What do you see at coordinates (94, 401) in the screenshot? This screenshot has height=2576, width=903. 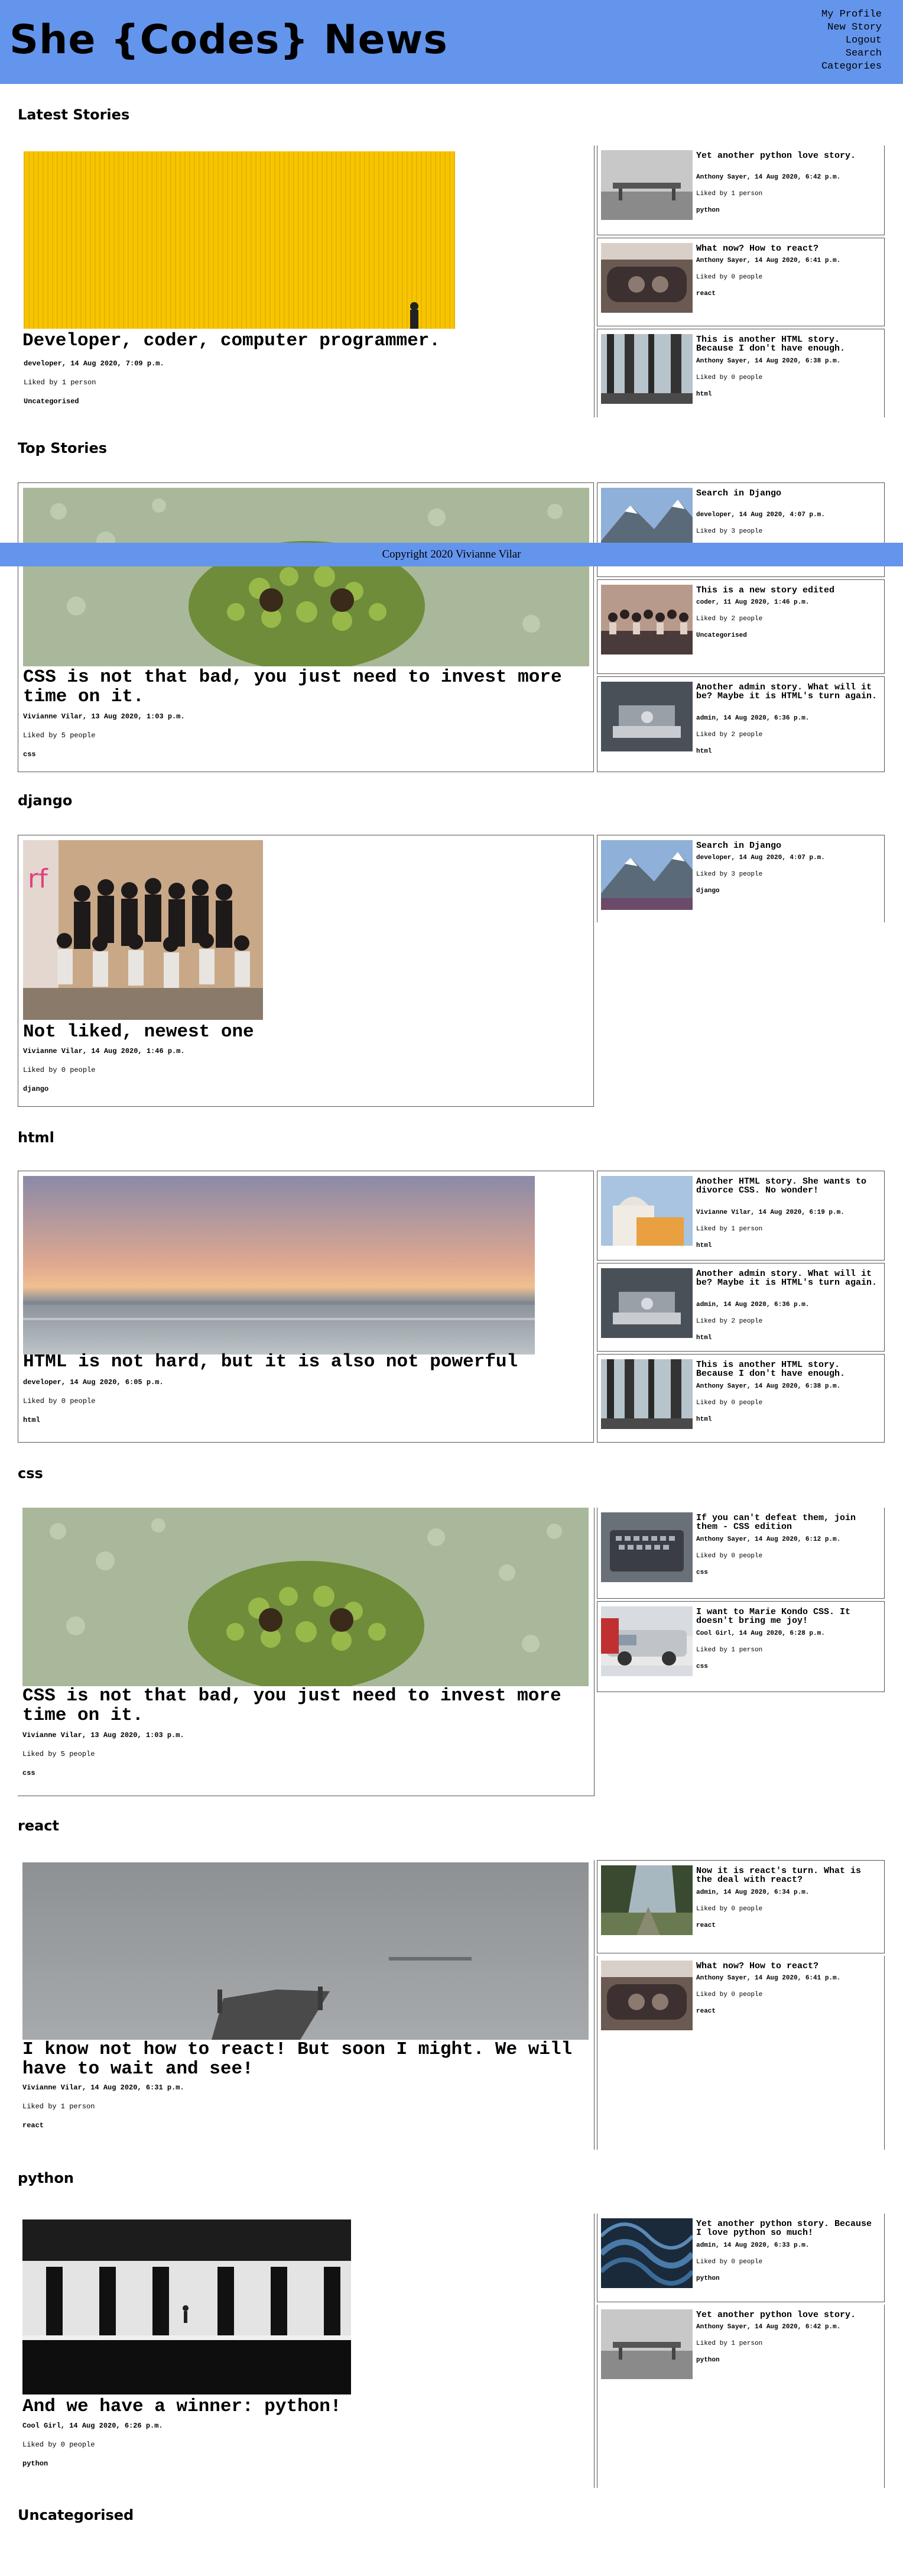 I see `story-category: Uncategorised` at bounding box center [94, 401].